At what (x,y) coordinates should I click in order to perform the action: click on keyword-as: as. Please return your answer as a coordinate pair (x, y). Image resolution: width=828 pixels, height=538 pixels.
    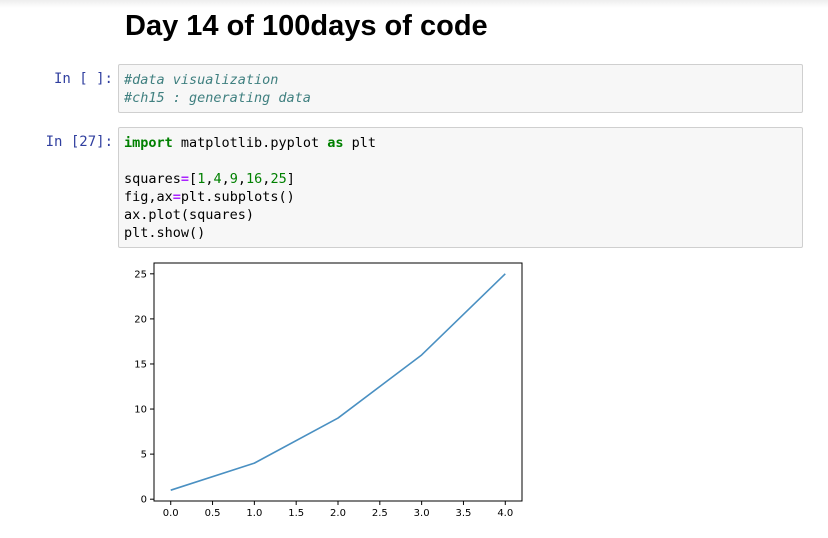
    Looking at the image, I should click on (335, 143).